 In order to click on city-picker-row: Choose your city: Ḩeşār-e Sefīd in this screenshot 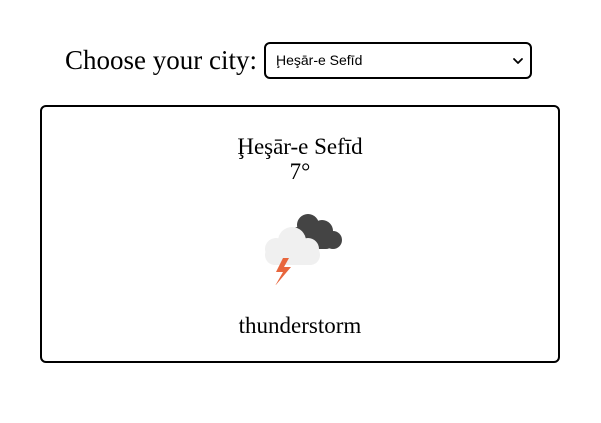, I will do `click(300, 60)`.